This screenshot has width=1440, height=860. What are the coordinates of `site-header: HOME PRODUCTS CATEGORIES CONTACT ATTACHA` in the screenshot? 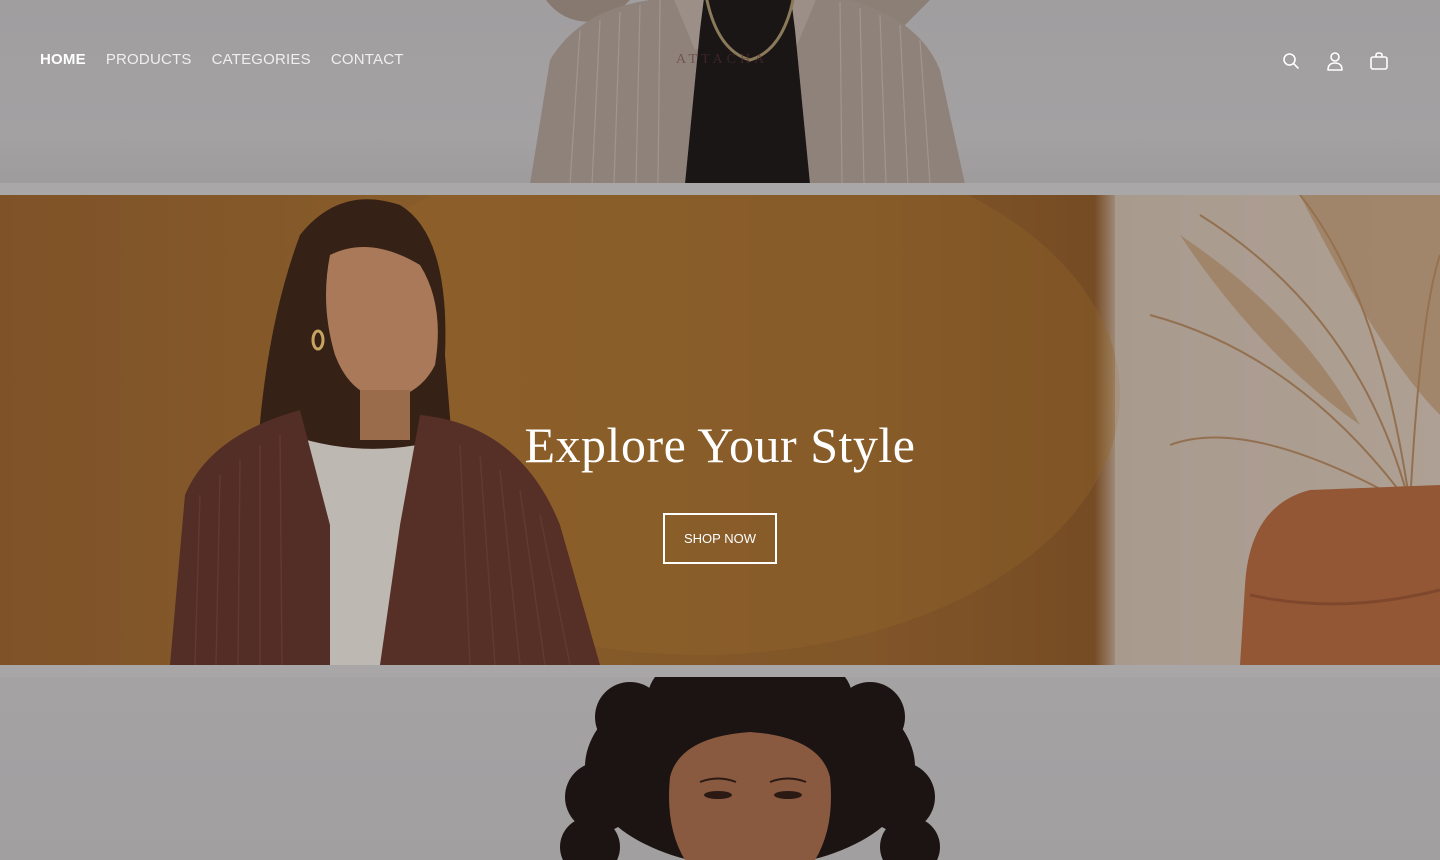 It's located at (720, 60).